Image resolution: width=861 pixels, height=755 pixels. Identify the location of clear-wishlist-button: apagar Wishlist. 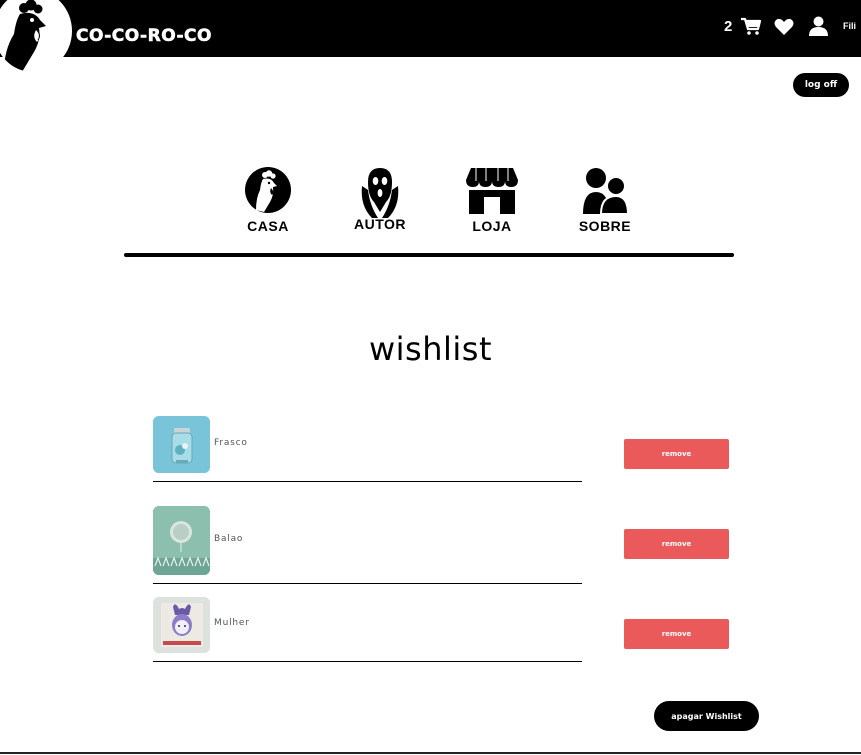
(706, 716).